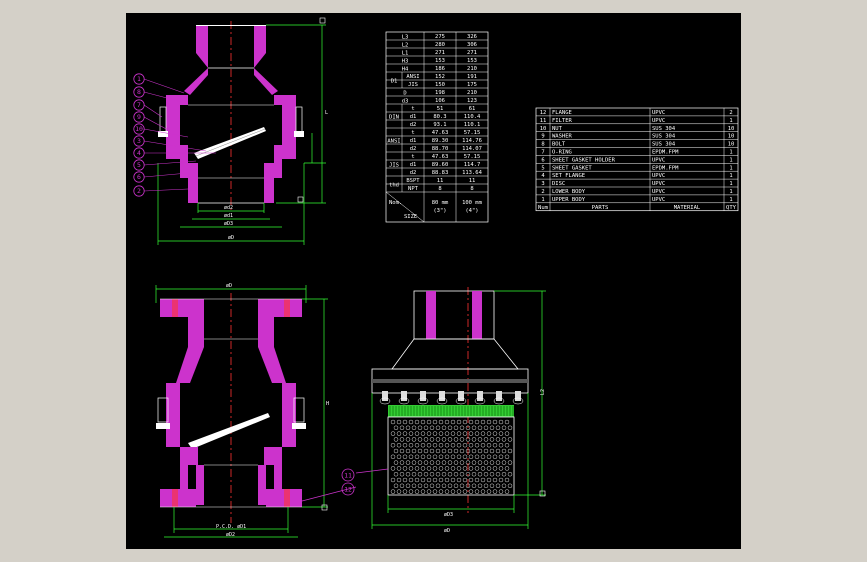 This screenshot has height=562, width=867. Describe the element at coordinates (139, 117) in the screenshot. I see `callout-label: 9` at that location.